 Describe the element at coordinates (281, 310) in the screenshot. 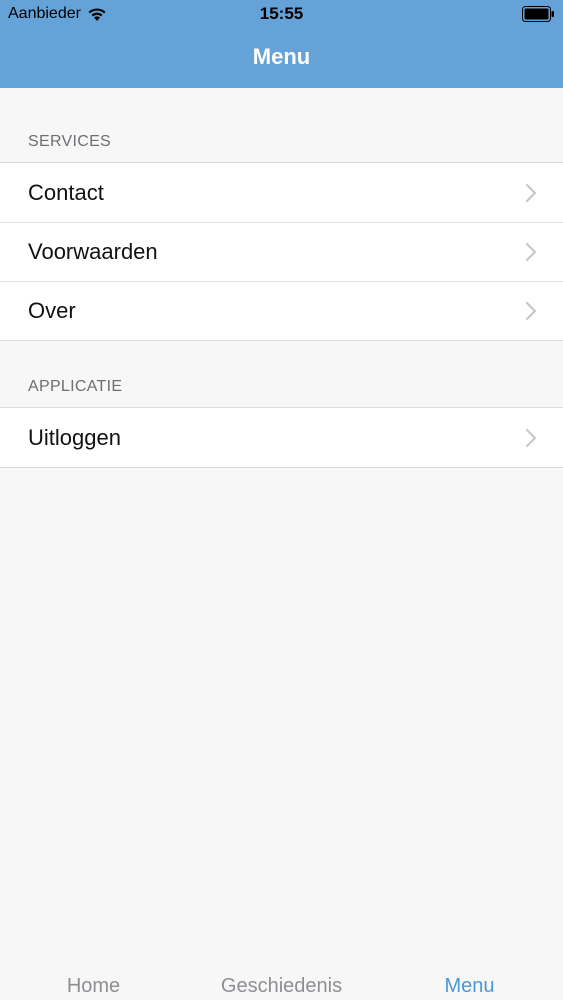

I see `menu-item-over: Over` at that location.